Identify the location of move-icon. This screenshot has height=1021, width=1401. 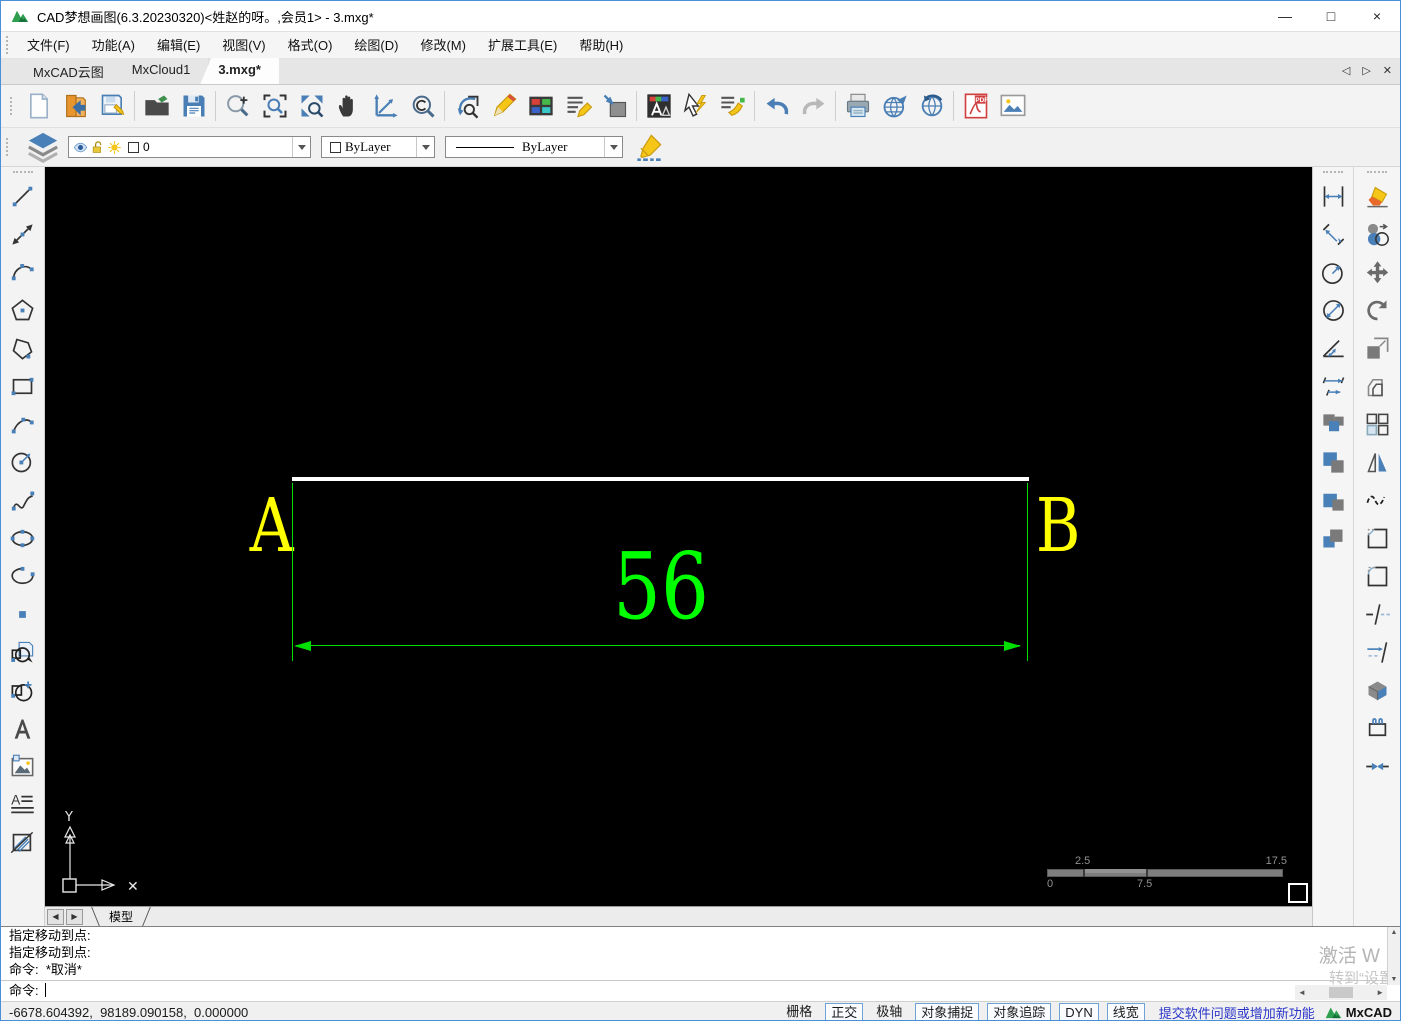
(1377, 272).